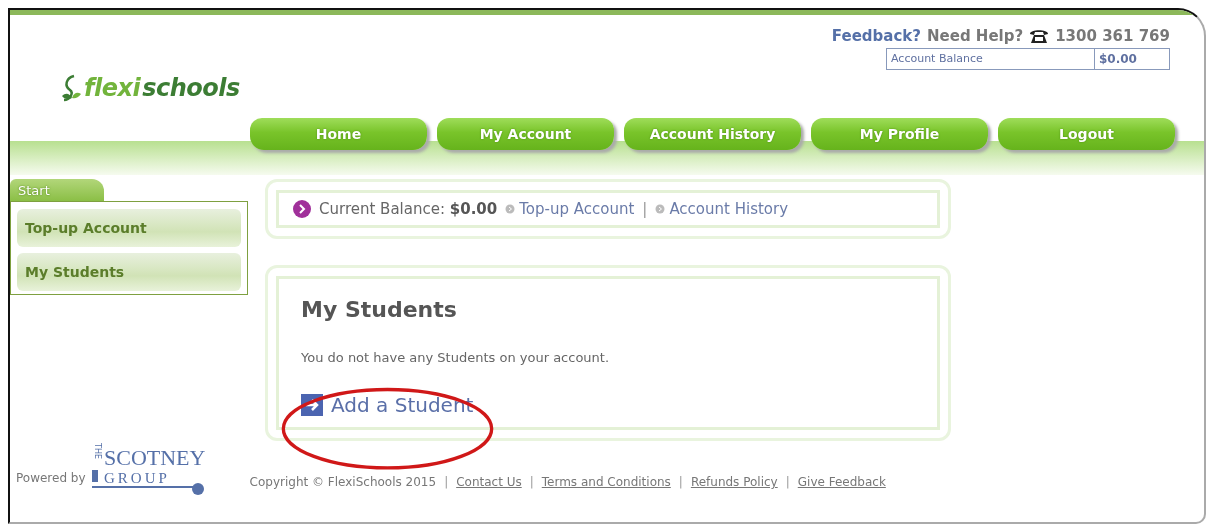 This screenshot has width=1216, height=532. Describe the element at coordinates (150, 88) in the screenshot. I see `flexischools-logo: flexischools` at that location.